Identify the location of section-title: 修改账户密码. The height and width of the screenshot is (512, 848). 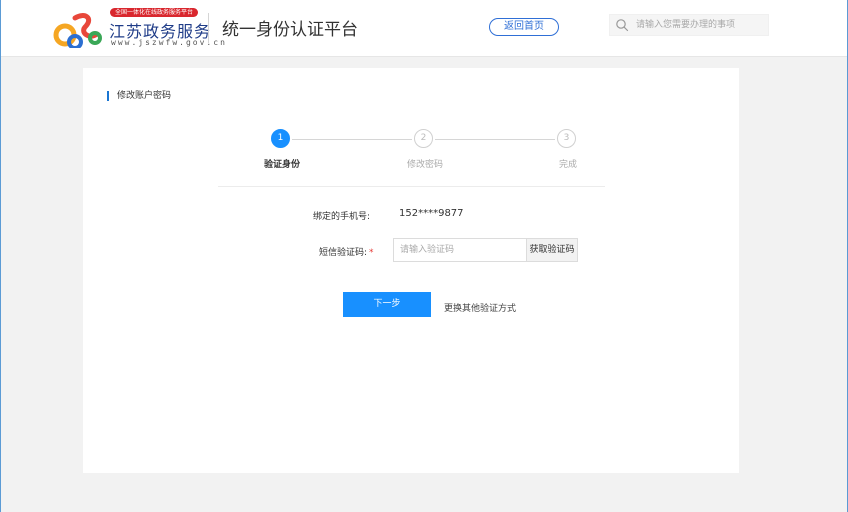
(139, 96).